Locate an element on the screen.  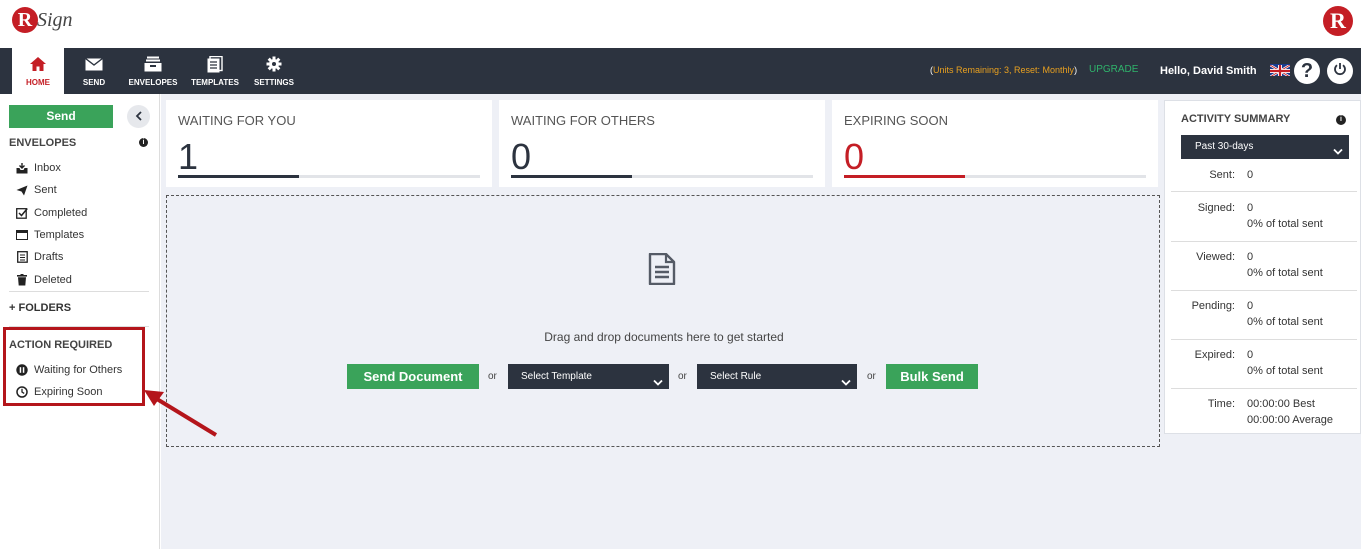
metric-signed: Signed: 0 0% of total sent is located at coordinates (1264, 222).